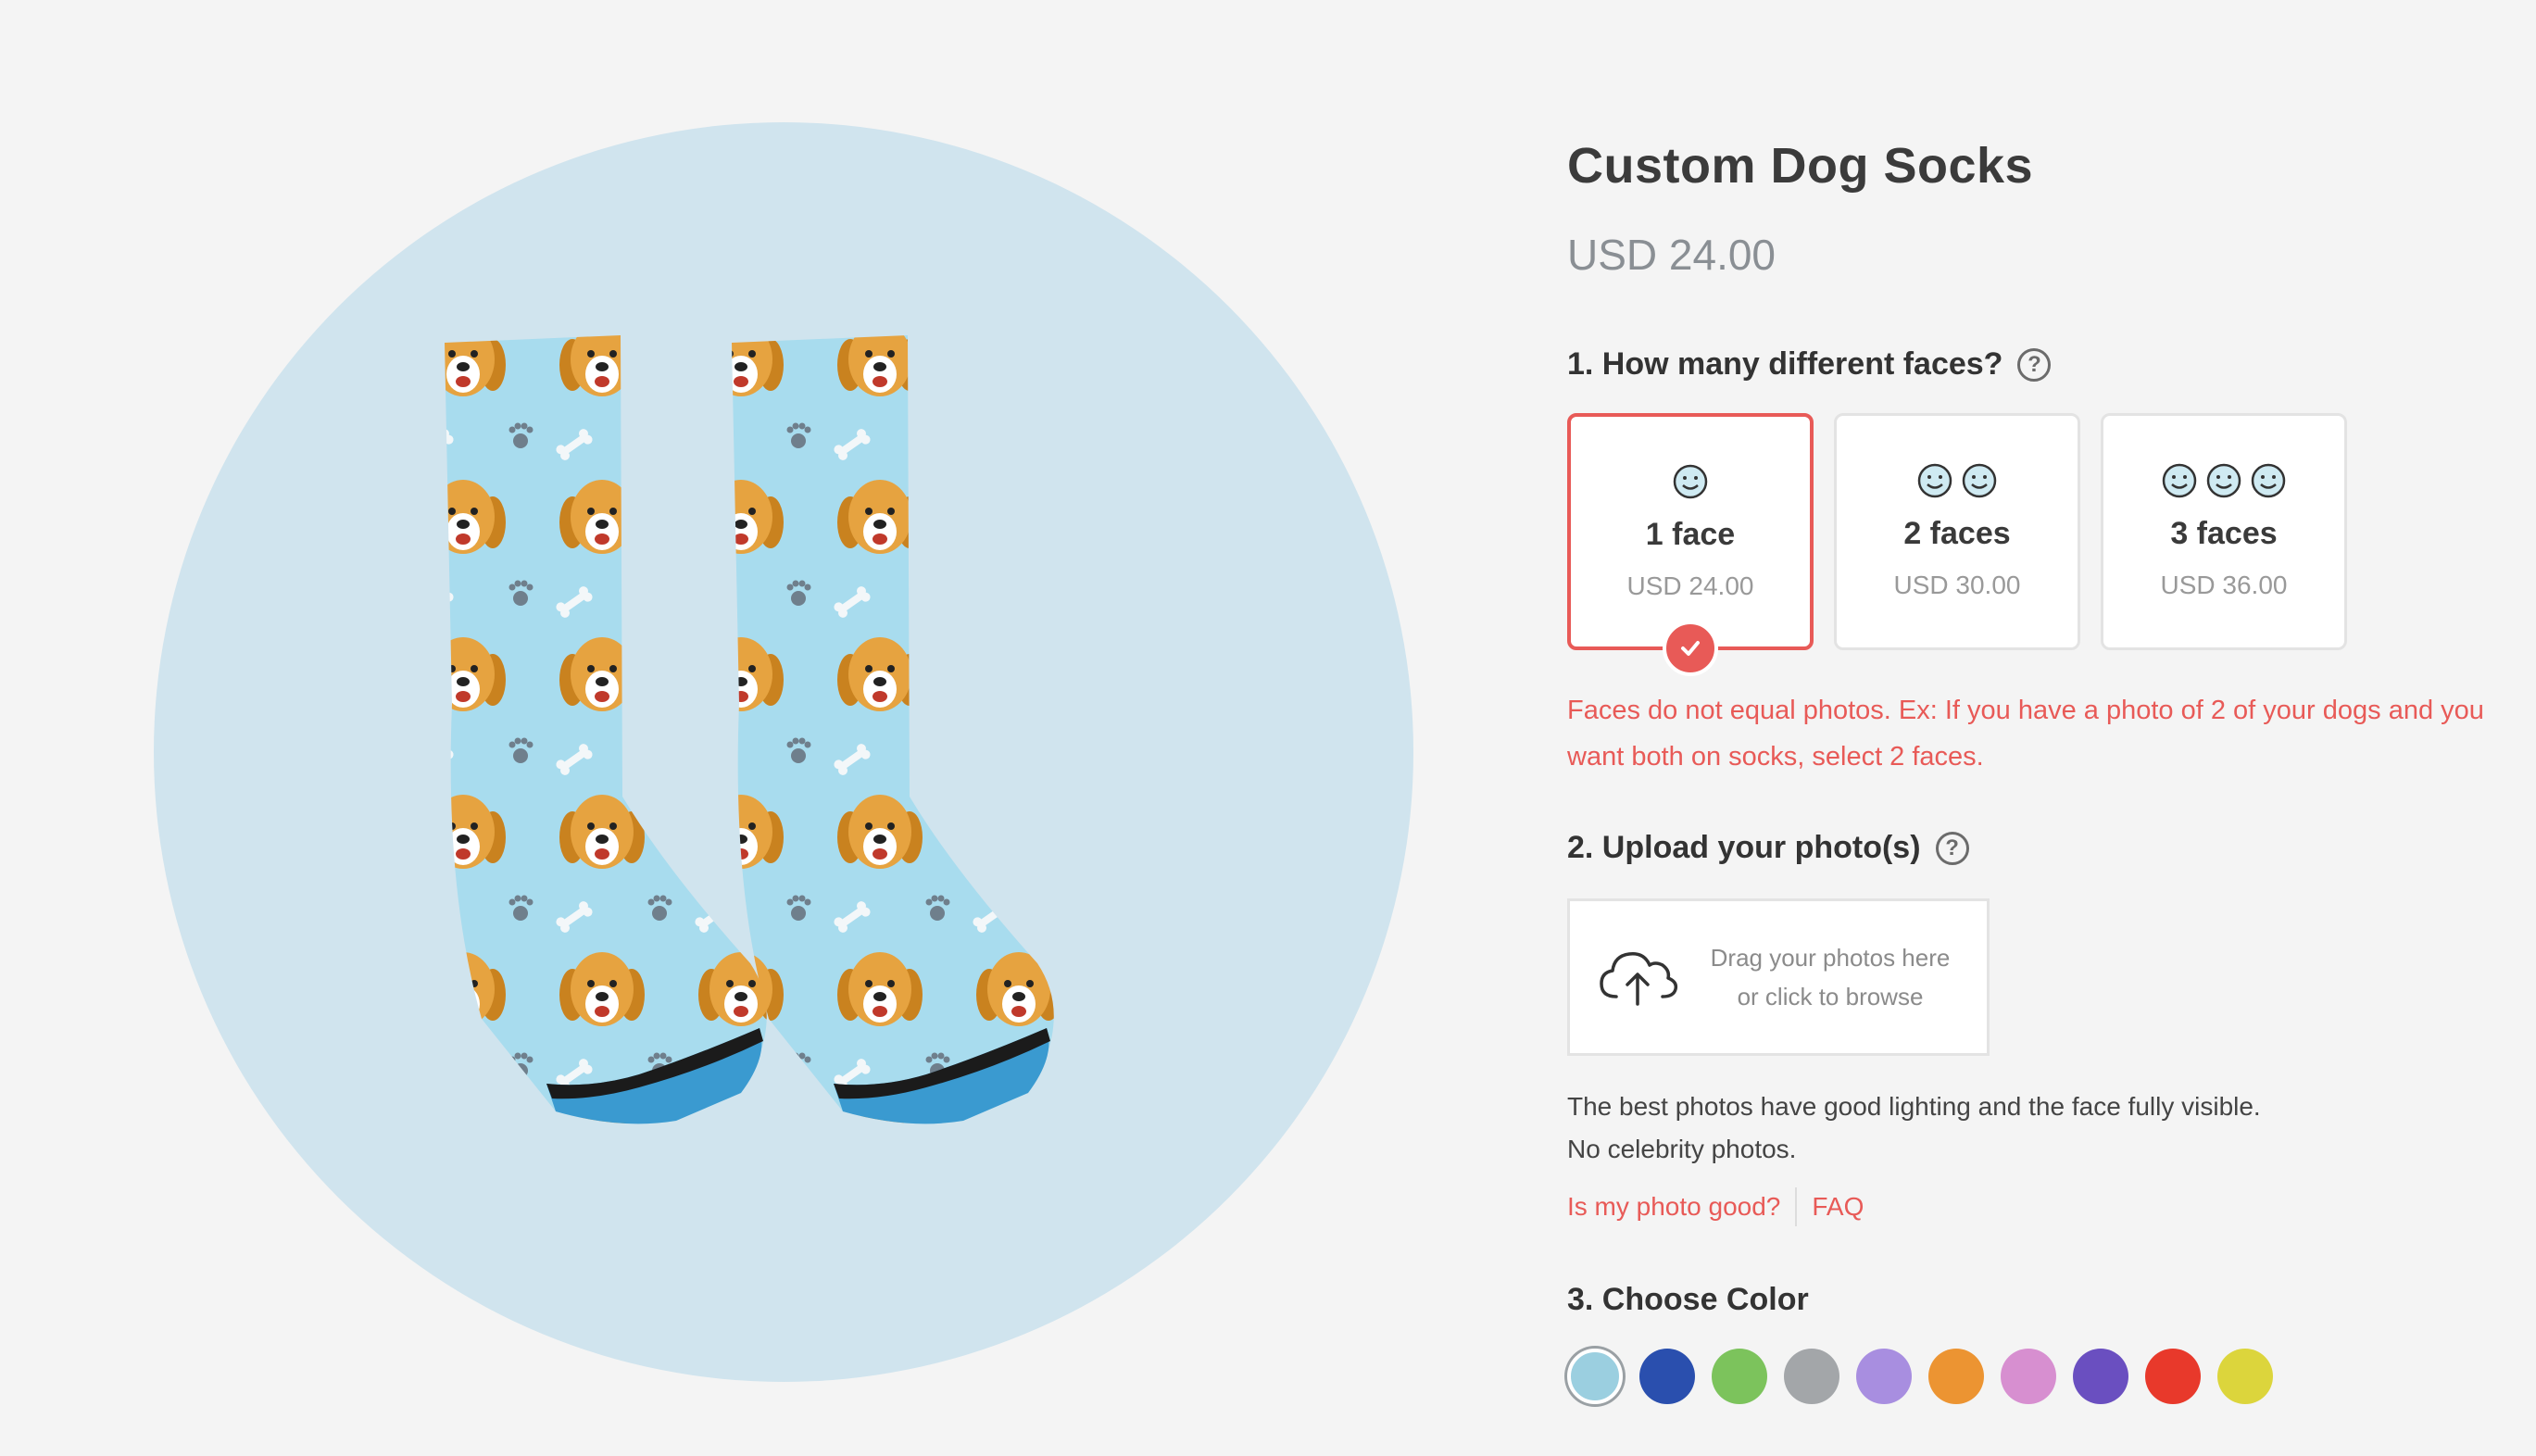 This screenshot has height=1456, width=2536. I want to click on link-divider, so click(1796, 1206).